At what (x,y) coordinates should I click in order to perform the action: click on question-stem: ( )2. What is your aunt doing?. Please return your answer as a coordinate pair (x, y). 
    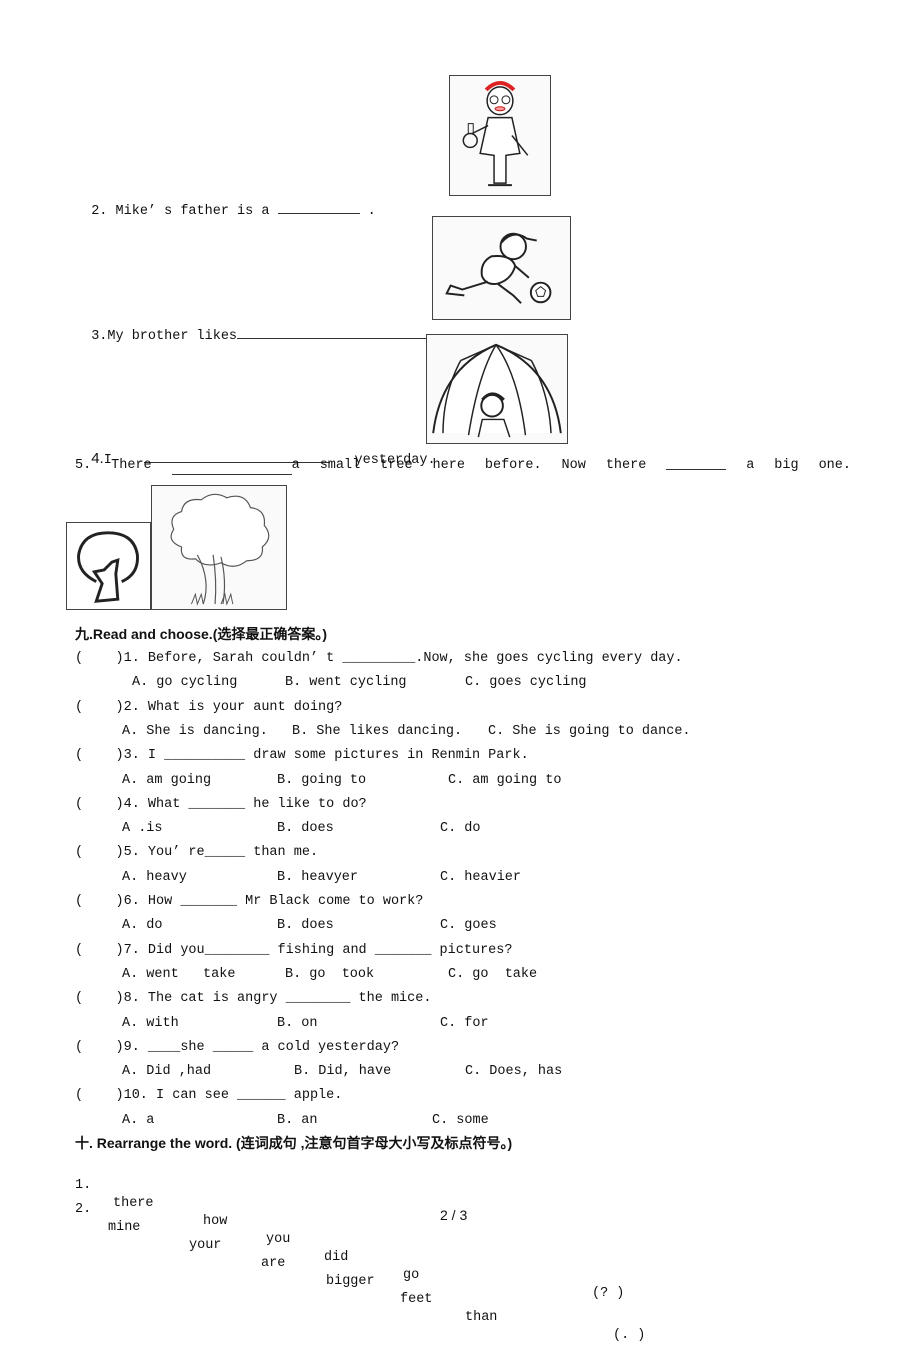
    Looking at the image, I should click on (209, 707).